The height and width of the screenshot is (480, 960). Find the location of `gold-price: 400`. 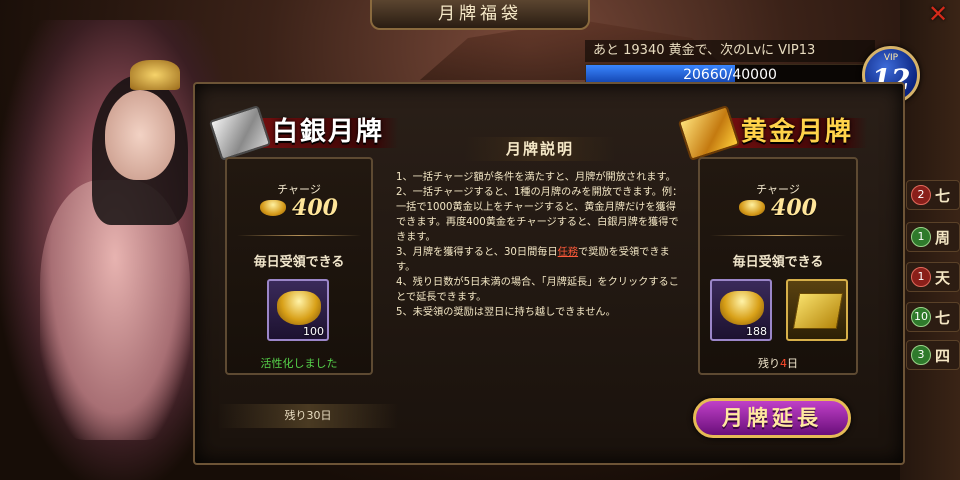

gold-price: 400 is located at coordinates (778, 212).